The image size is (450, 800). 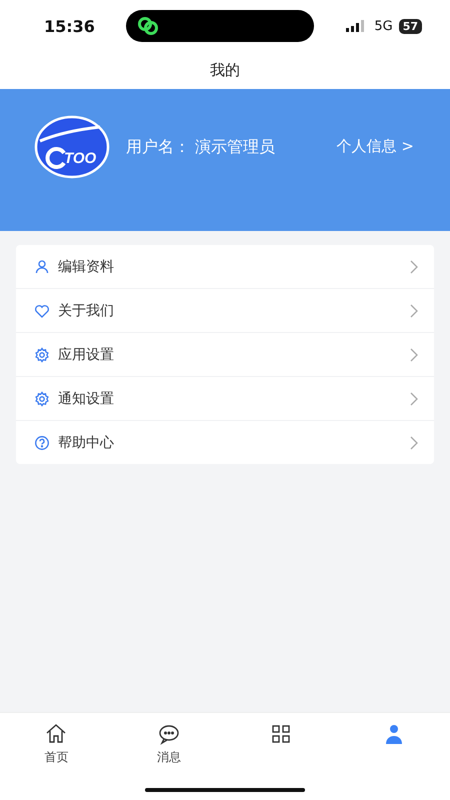 I want to click on network-label: 5G, so click(x=383, y=26).